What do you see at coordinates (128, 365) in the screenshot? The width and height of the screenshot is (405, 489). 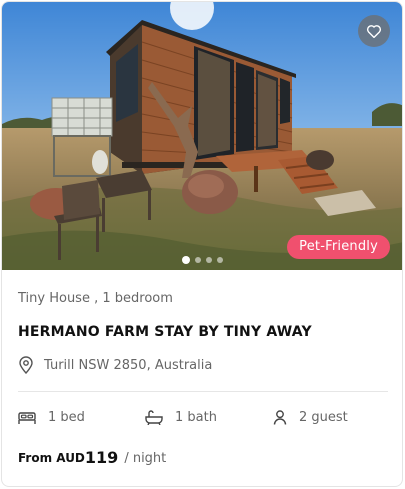 I see `location-text: Turill NSW 2850, Australia` at bounding box center [128, 365].